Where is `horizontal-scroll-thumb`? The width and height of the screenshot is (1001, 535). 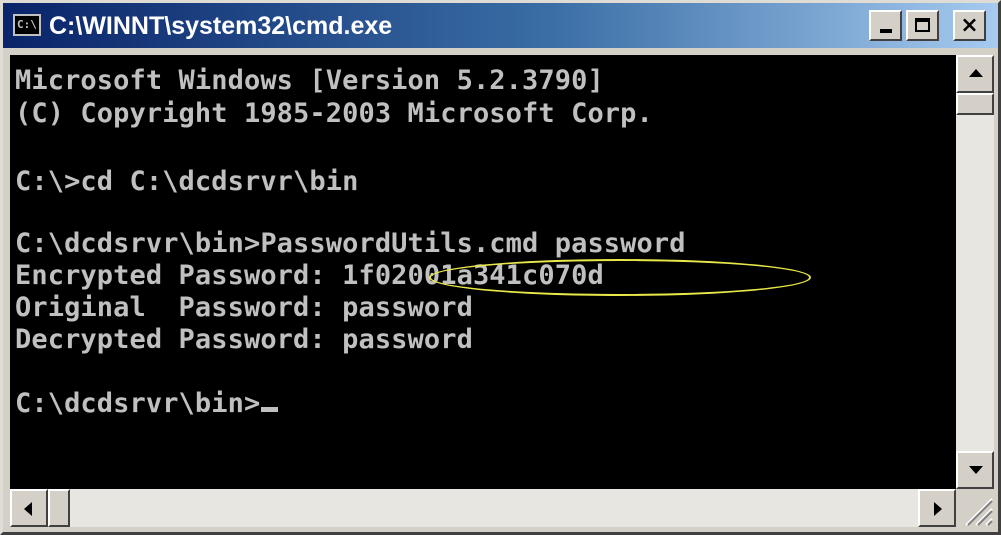 horizontal-scroll-thumb is located at coordinates (59, 508).